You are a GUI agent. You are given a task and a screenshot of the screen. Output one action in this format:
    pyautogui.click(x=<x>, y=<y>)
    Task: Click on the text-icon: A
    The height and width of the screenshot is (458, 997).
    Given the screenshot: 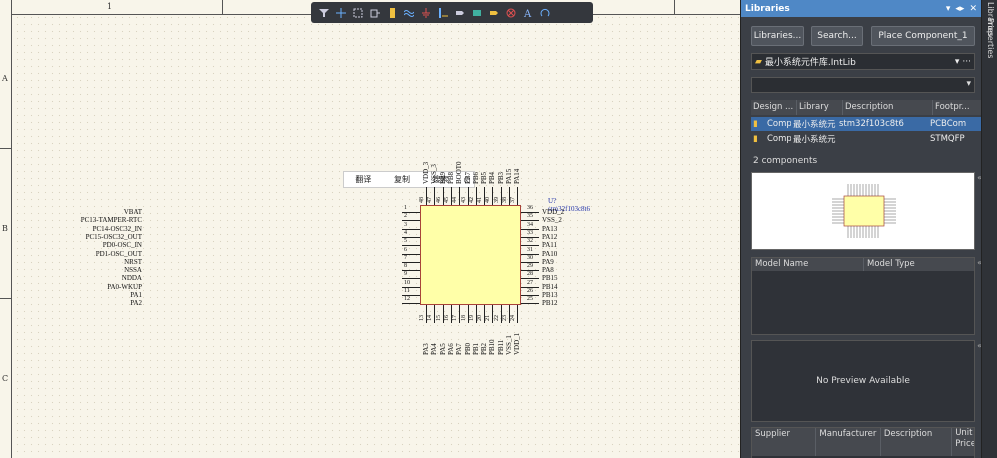 What is the action you would take?
    pyautogui.click(x=527, y=12)
    